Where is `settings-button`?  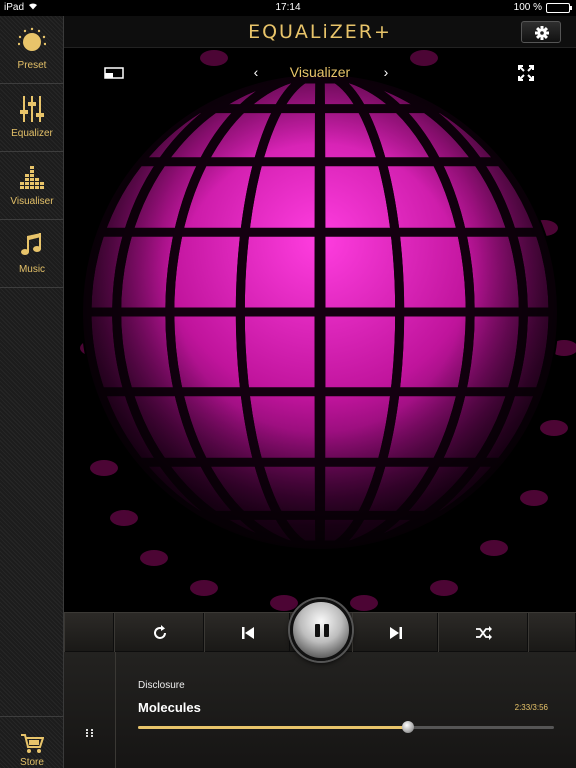 settings-button is located at coordinates (541, 32).